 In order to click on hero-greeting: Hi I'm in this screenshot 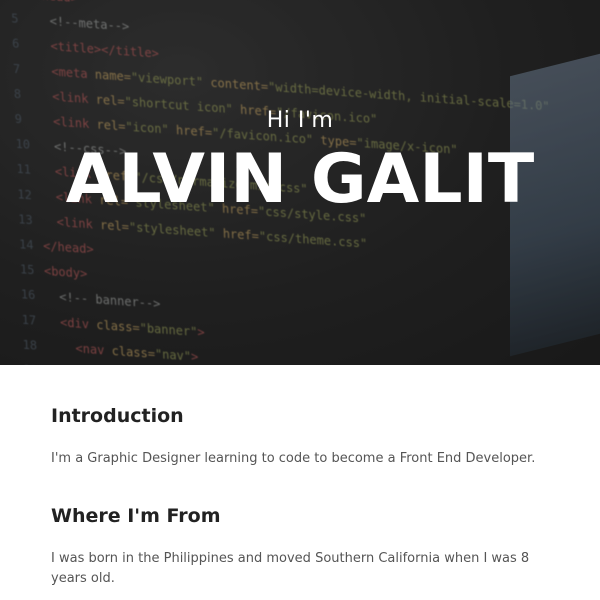, I will do `click(300, 120)`.